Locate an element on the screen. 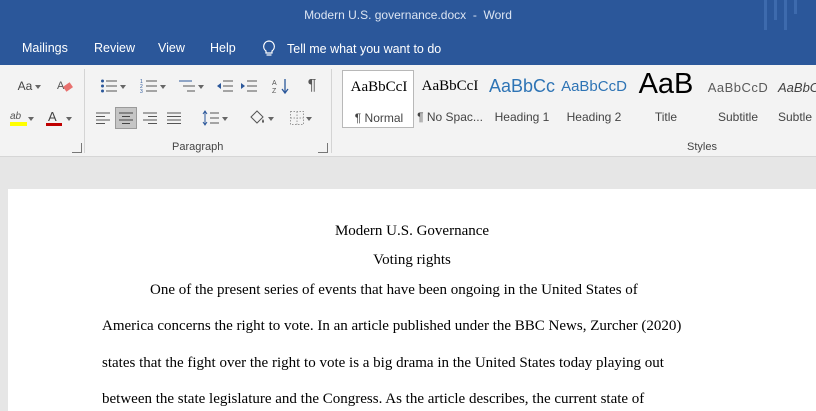 This screenshot has height=411, width=816. font-color-icon: A is located at coordinates (54, 117).